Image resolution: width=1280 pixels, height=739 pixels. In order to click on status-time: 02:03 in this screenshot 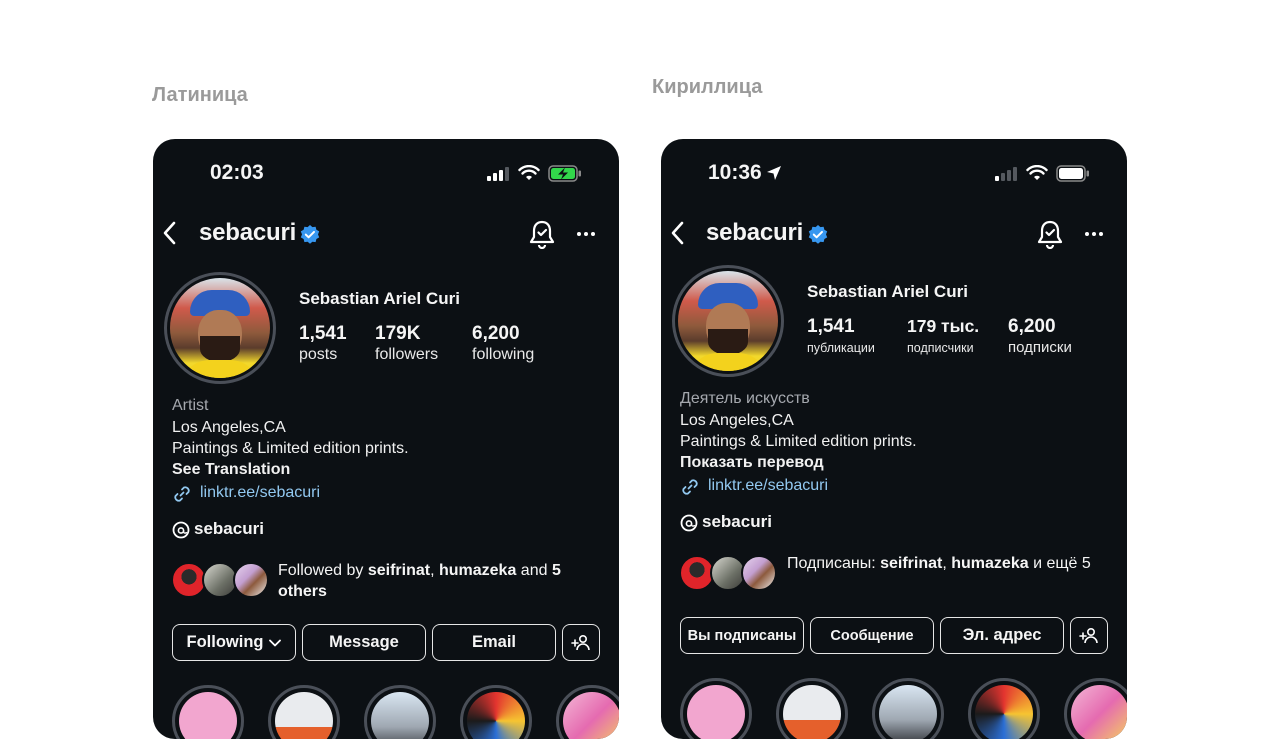, I will do `click(237, 172)`.